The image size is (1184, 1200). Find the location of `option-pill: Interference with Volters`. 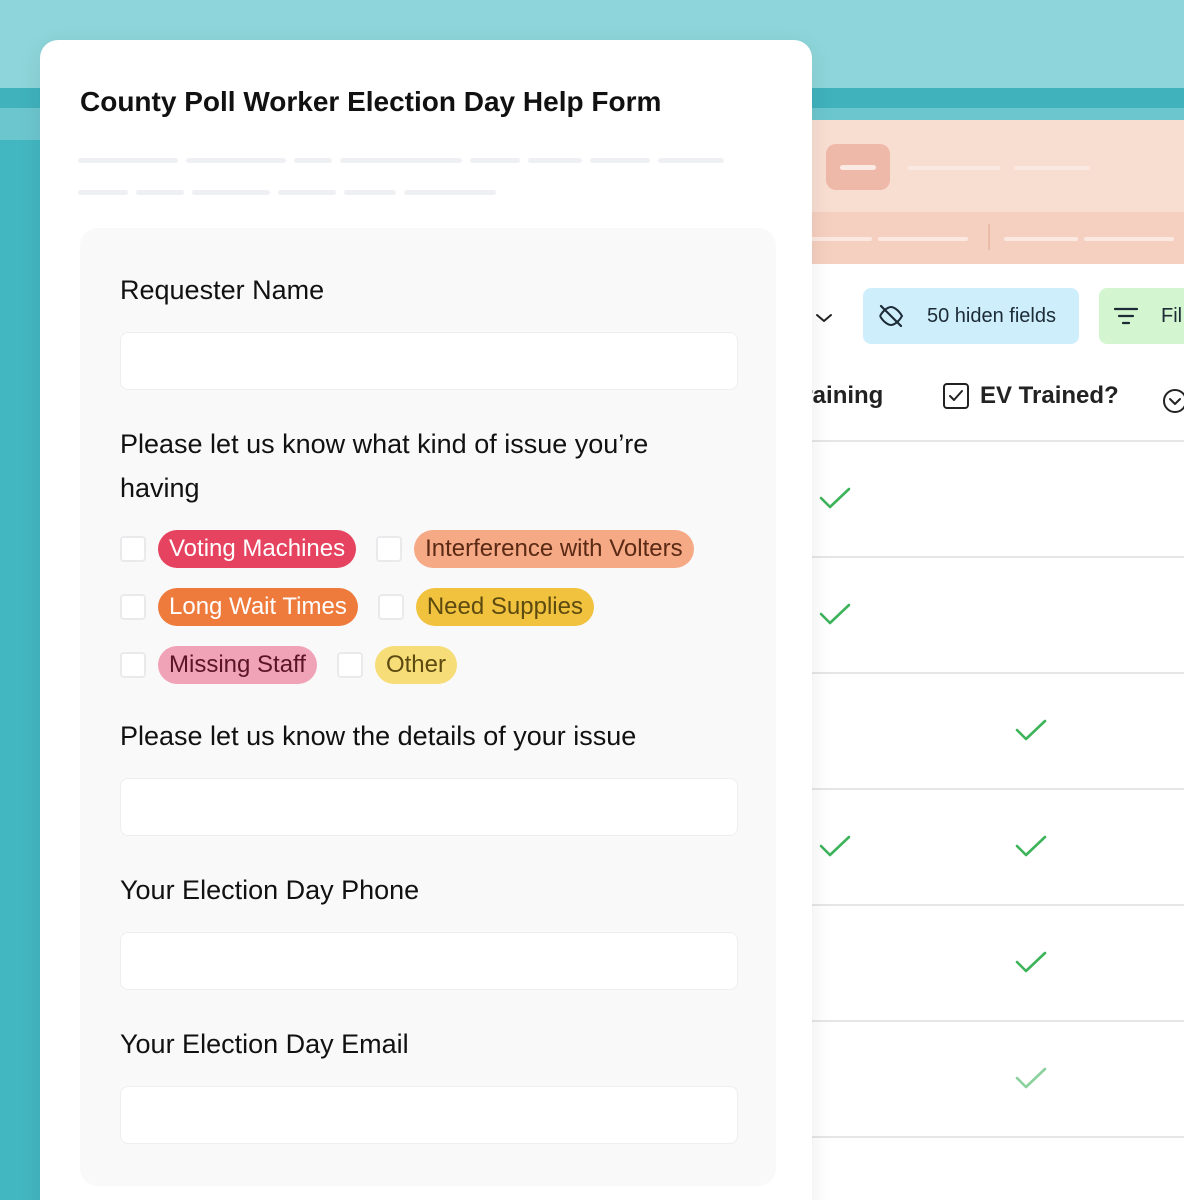

option-pill: Interference with Volters is located at coordinates (554, 549).